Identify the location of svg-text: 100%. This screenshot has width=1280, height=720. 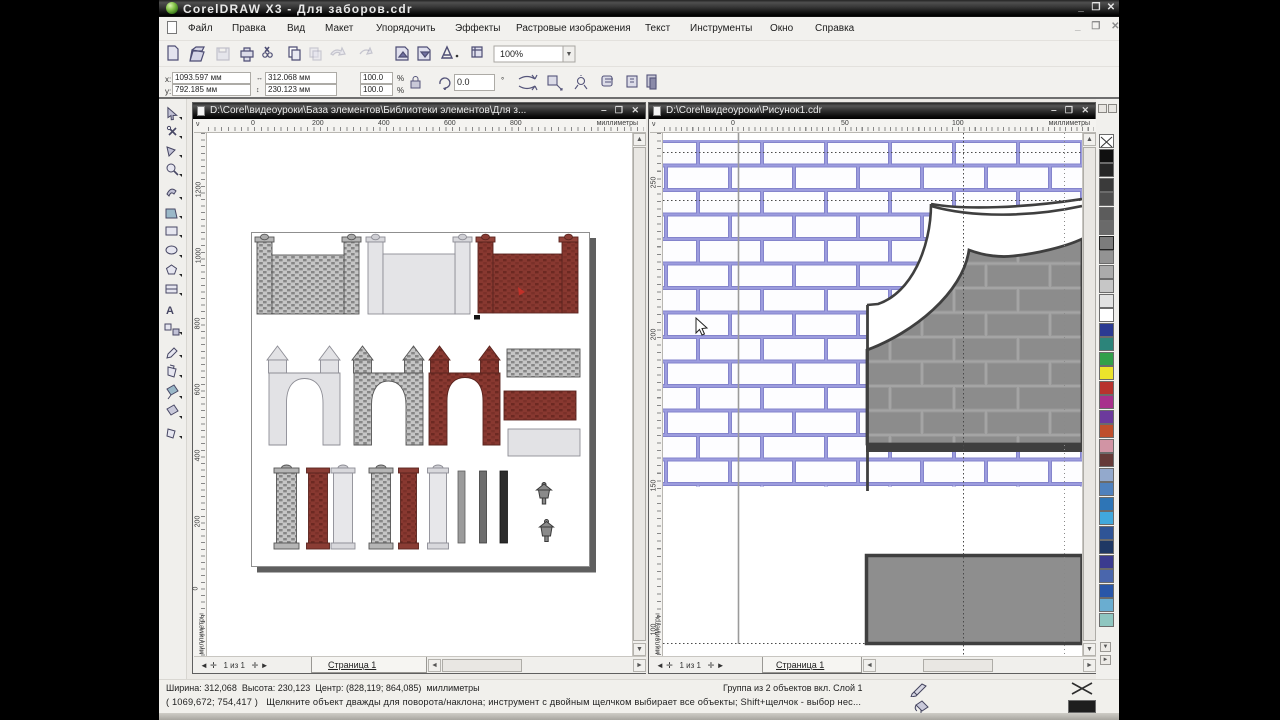
(511, 54).